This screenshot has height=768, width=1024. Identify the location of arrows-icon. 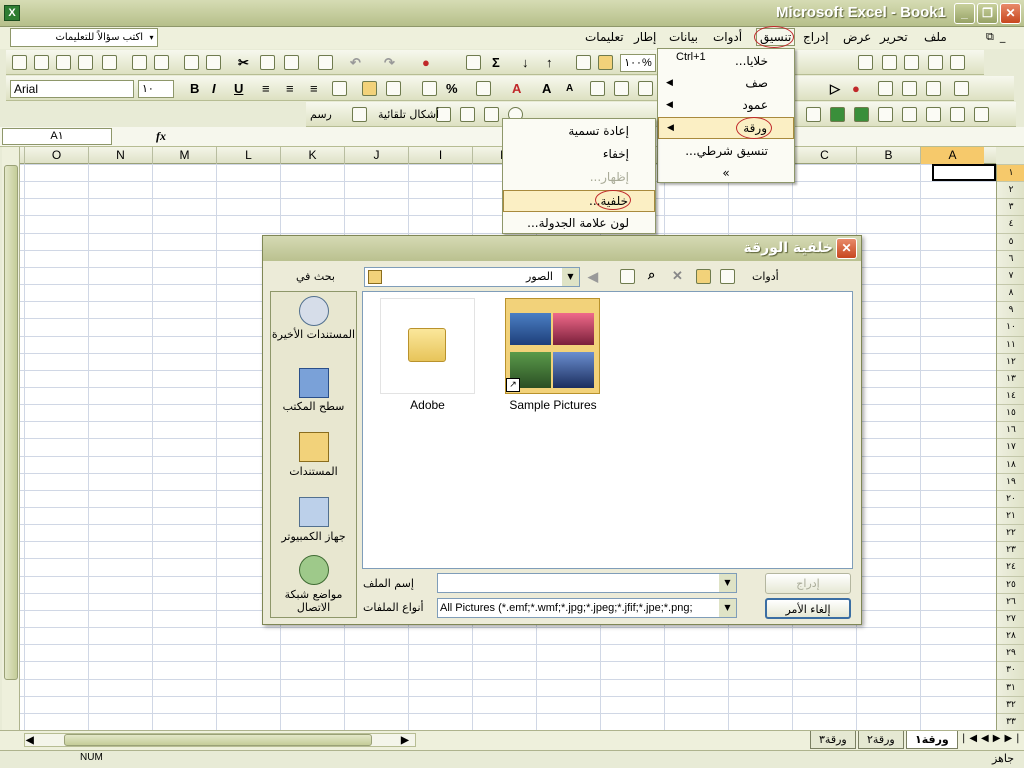
(813, 114).